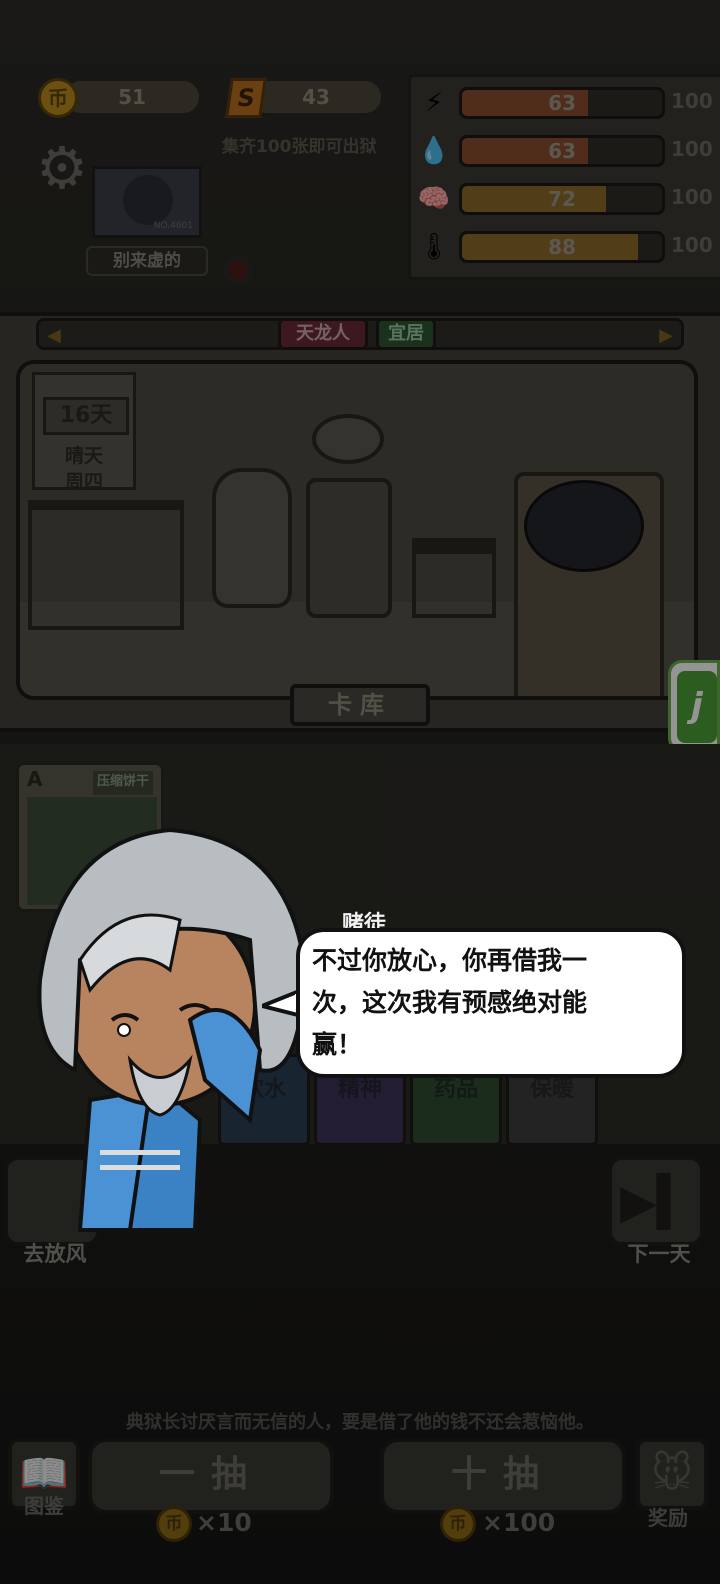 The height and width of the screenshot is (1584, 720). Describe the element at coordinates (564, 177) in the screenshot. I see `stats-panel: ⚡ 63 100 💧 63 100 🧠 72 100 🌡 88 100` at that location.